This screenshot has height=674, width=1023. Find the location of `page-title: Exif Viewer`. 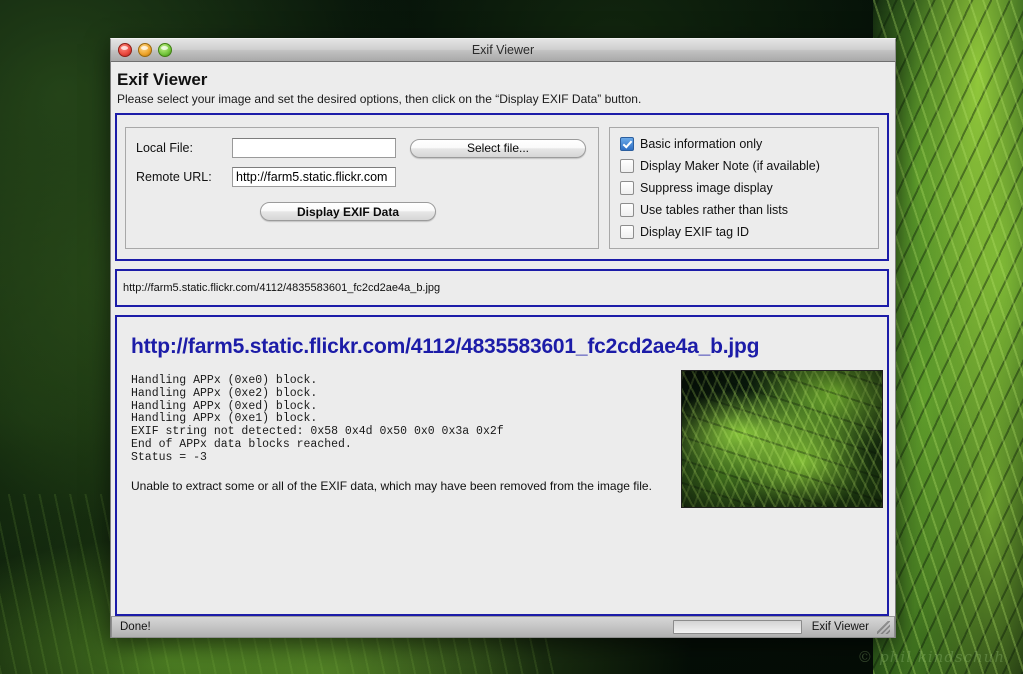

page-title: Exif Viewer is located at coordinates (162, 79).